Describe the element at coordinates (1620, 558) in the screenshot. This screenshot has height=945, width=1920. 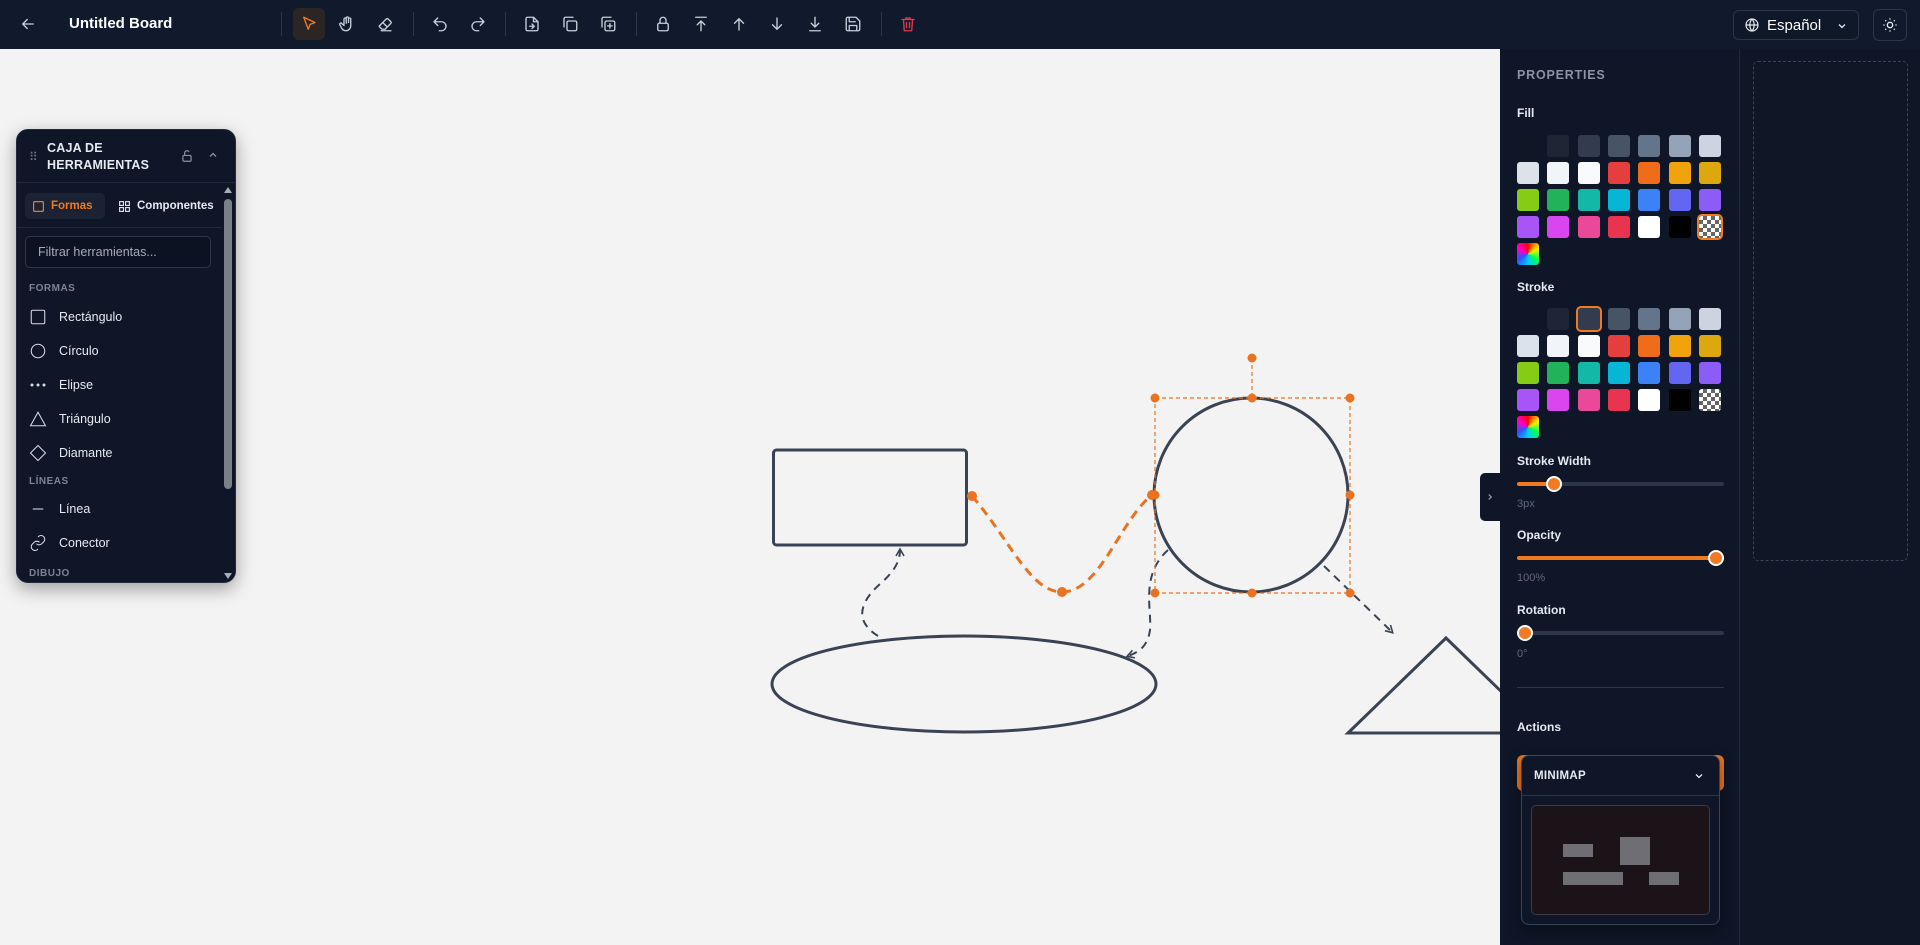
I see `opacity-slider` at that location.